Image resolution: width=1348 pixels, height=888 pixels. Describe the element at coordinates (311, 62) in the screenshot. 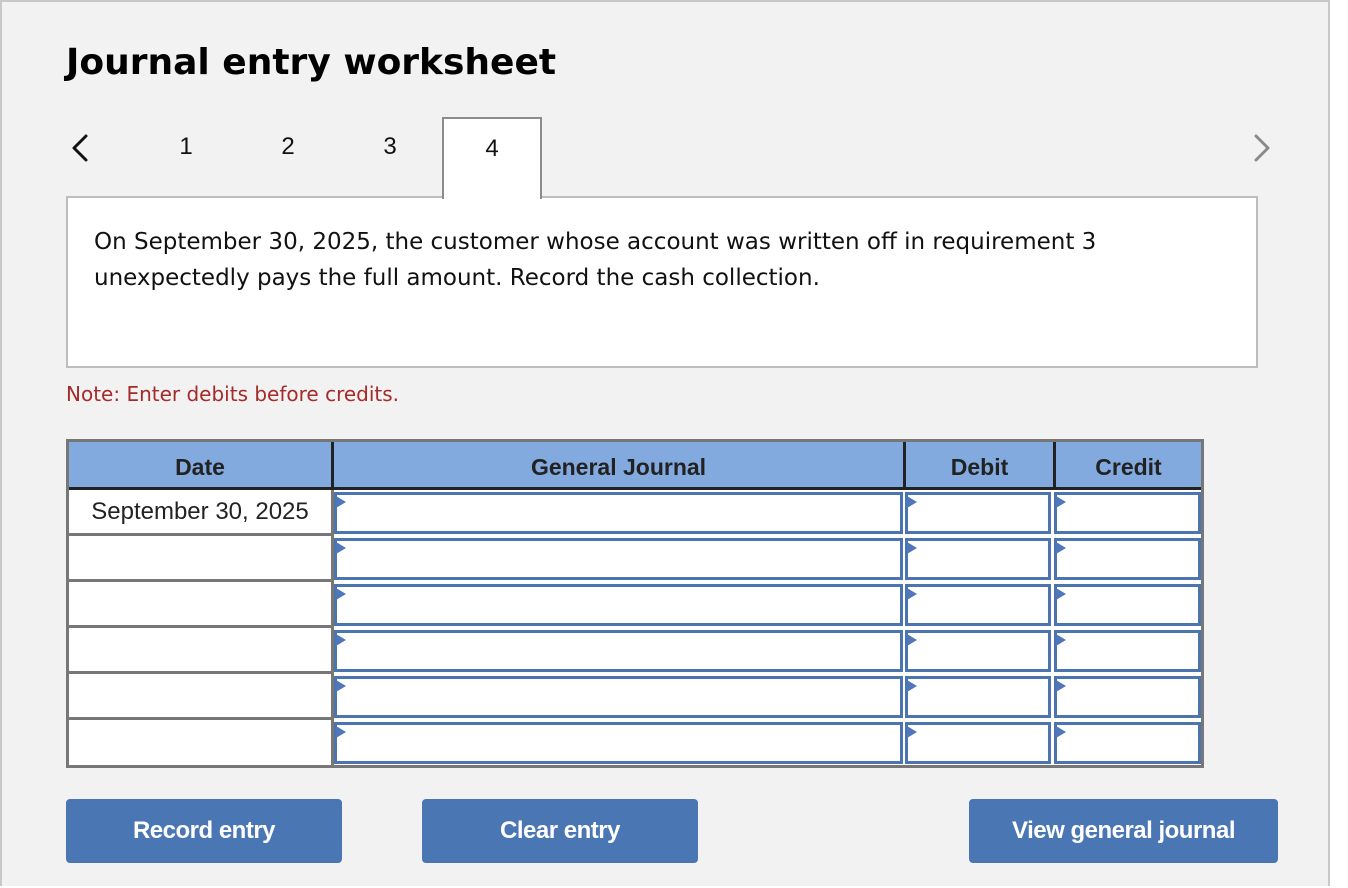

I see `page-title: Journal entry worksheet` at that location.